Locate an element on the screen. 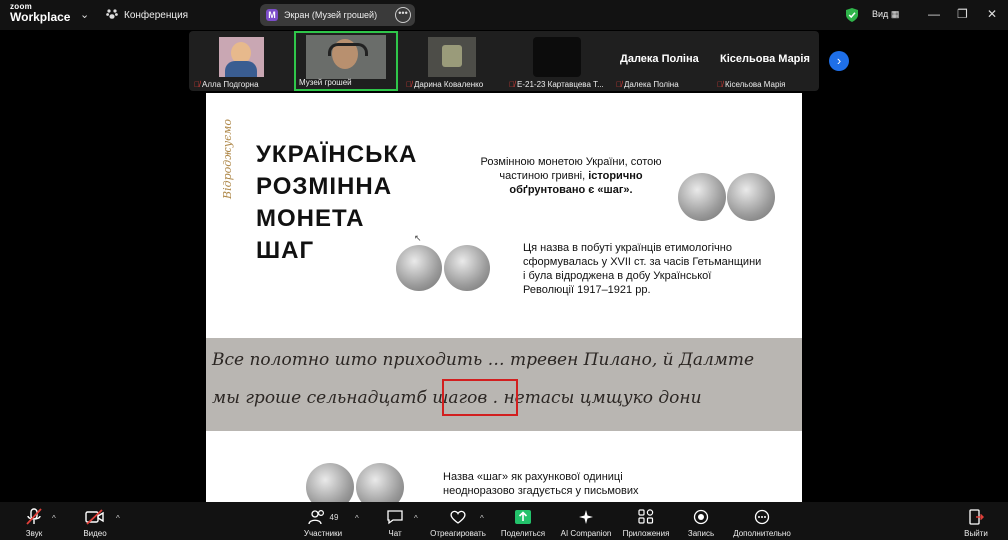  vertical-caption: Відроджуємо is located at coordinates (227, 159).